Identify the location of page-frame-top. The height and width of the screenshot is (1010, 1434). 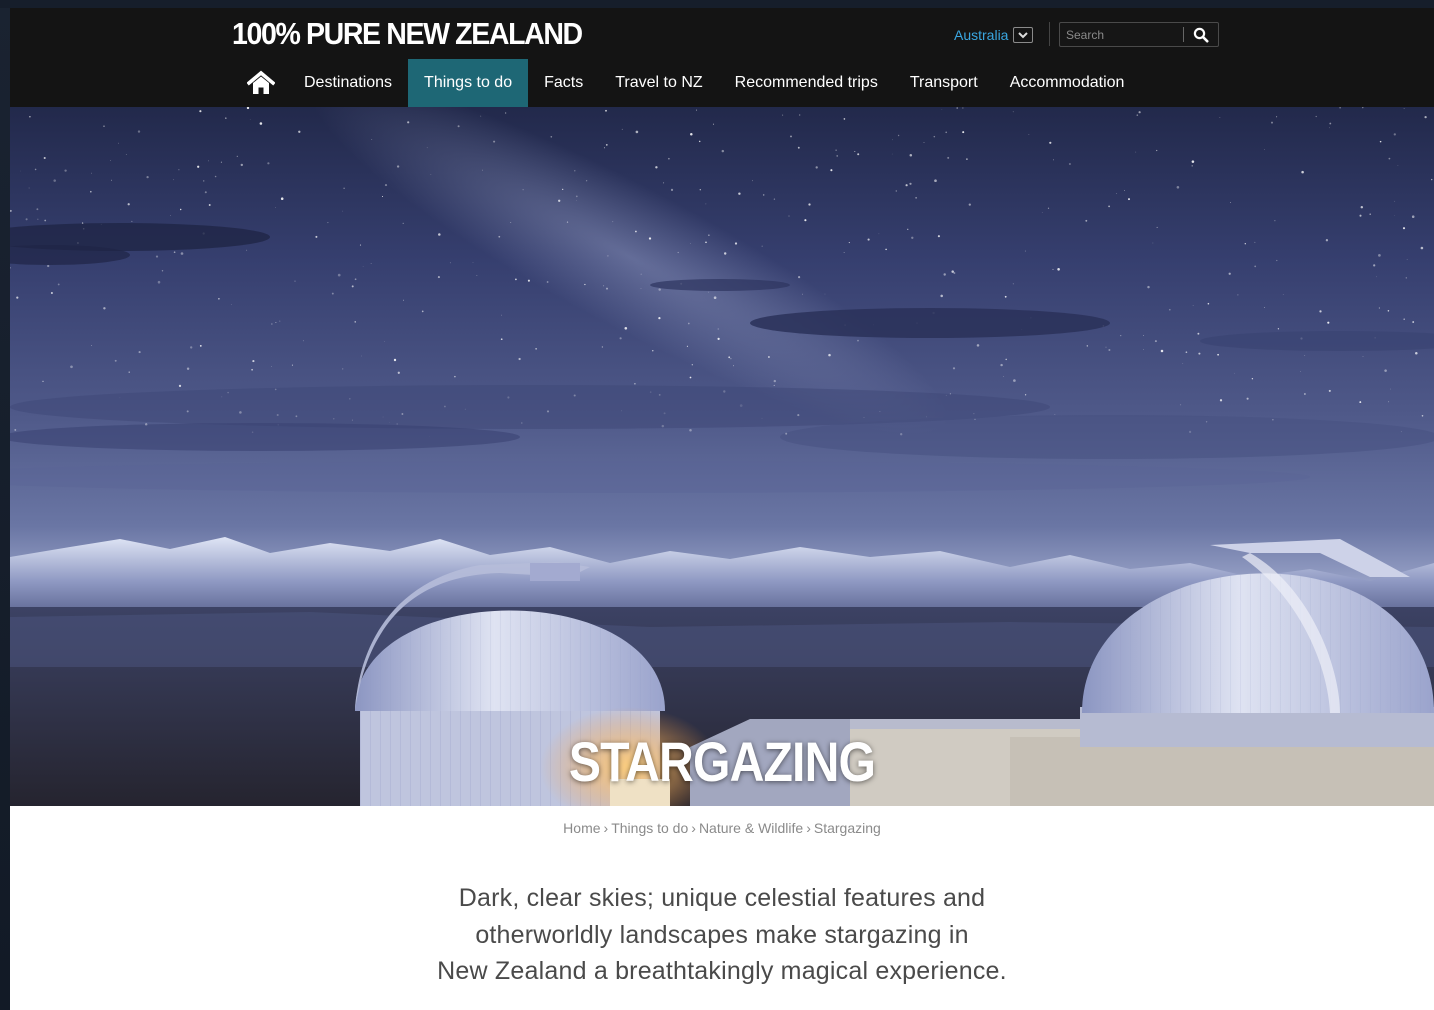
(717, 4).